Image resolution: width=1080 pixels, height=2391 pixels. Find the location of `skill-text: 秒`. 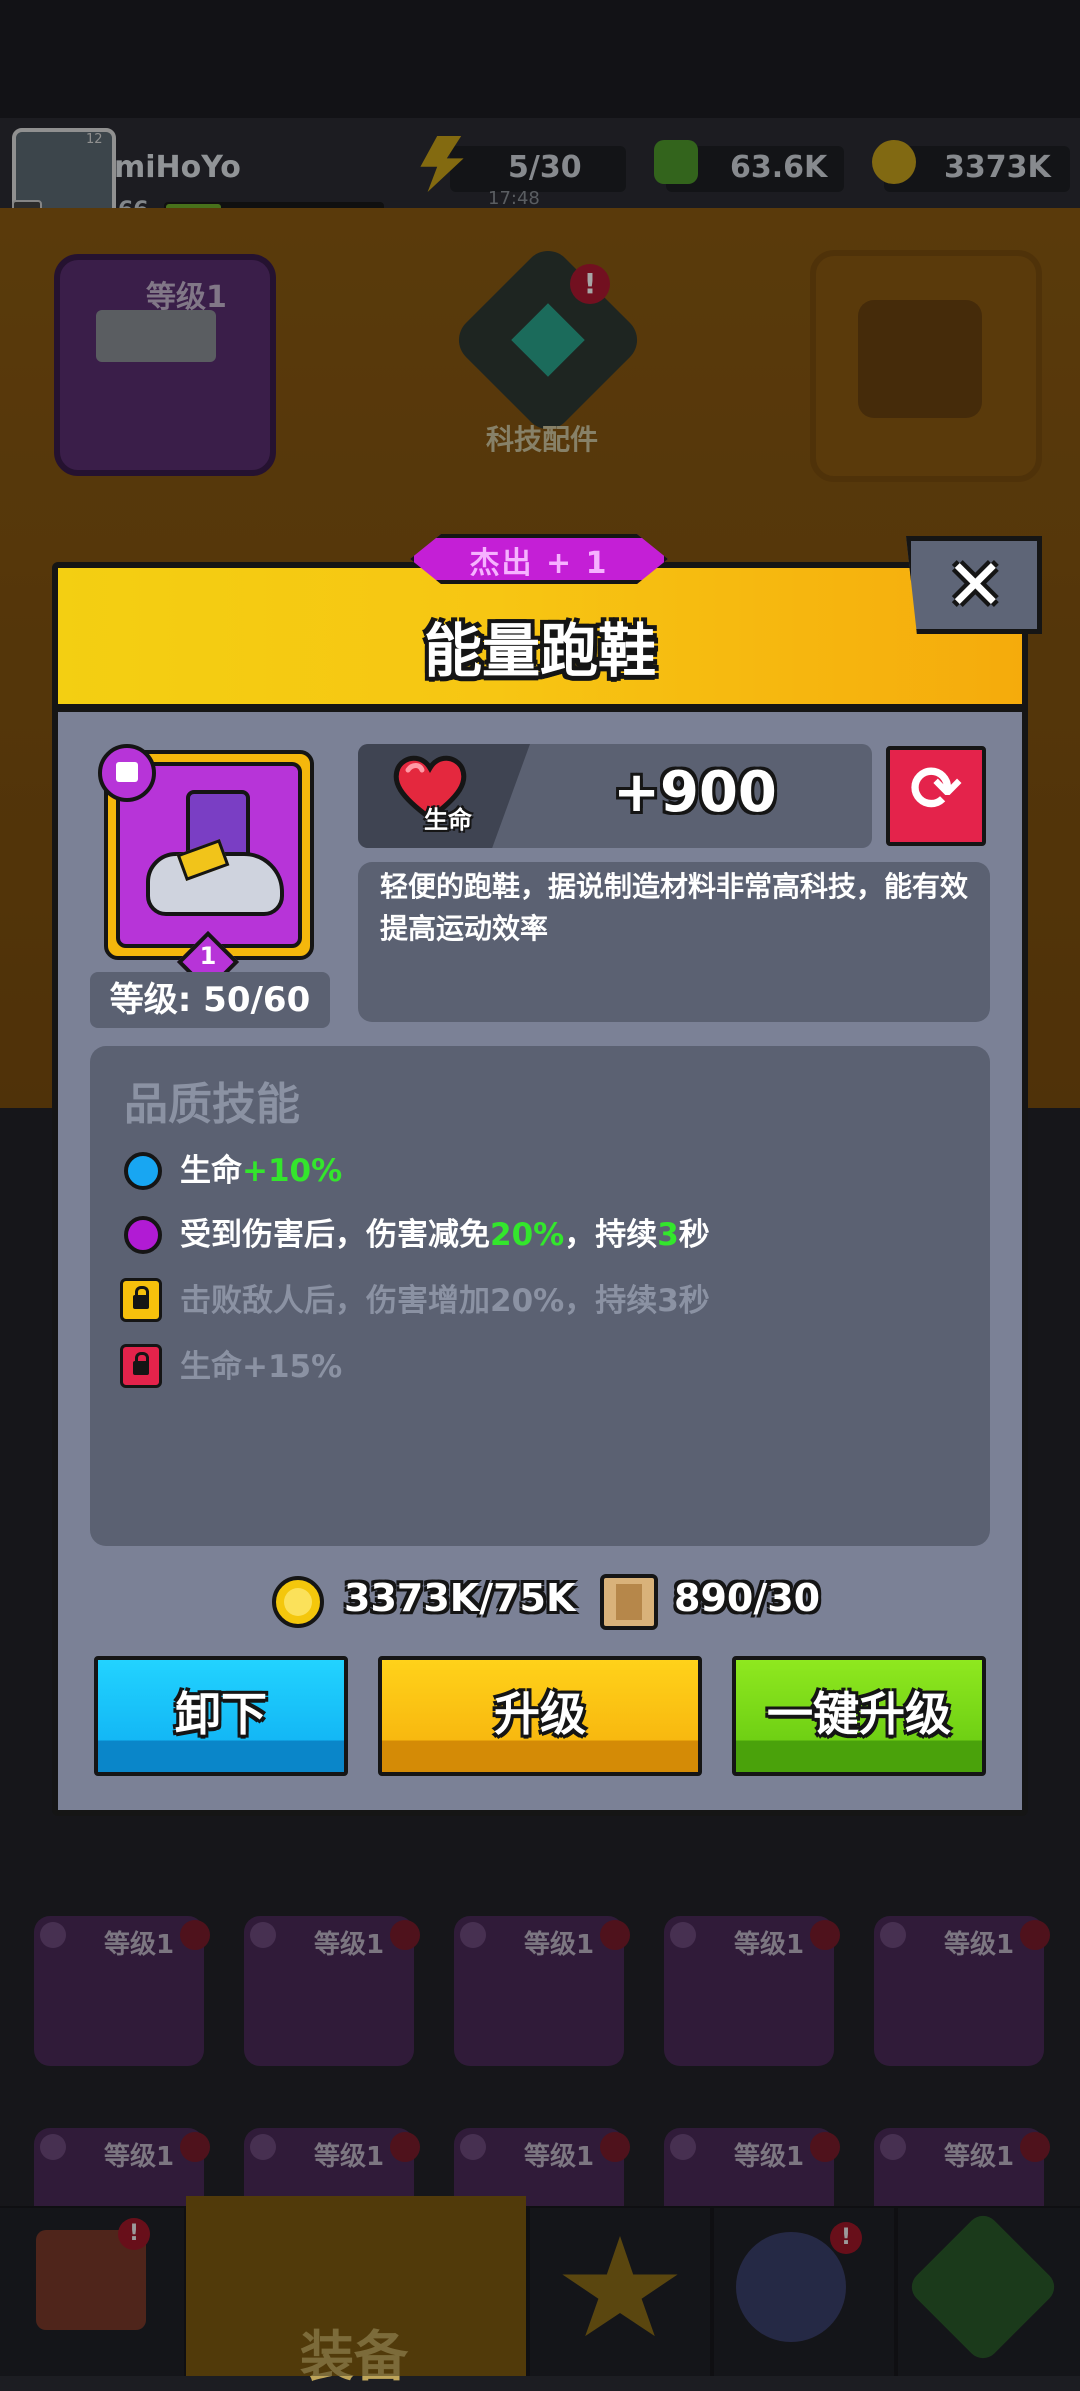

skill-text: 秒 is located at coordinates (694, 1235).